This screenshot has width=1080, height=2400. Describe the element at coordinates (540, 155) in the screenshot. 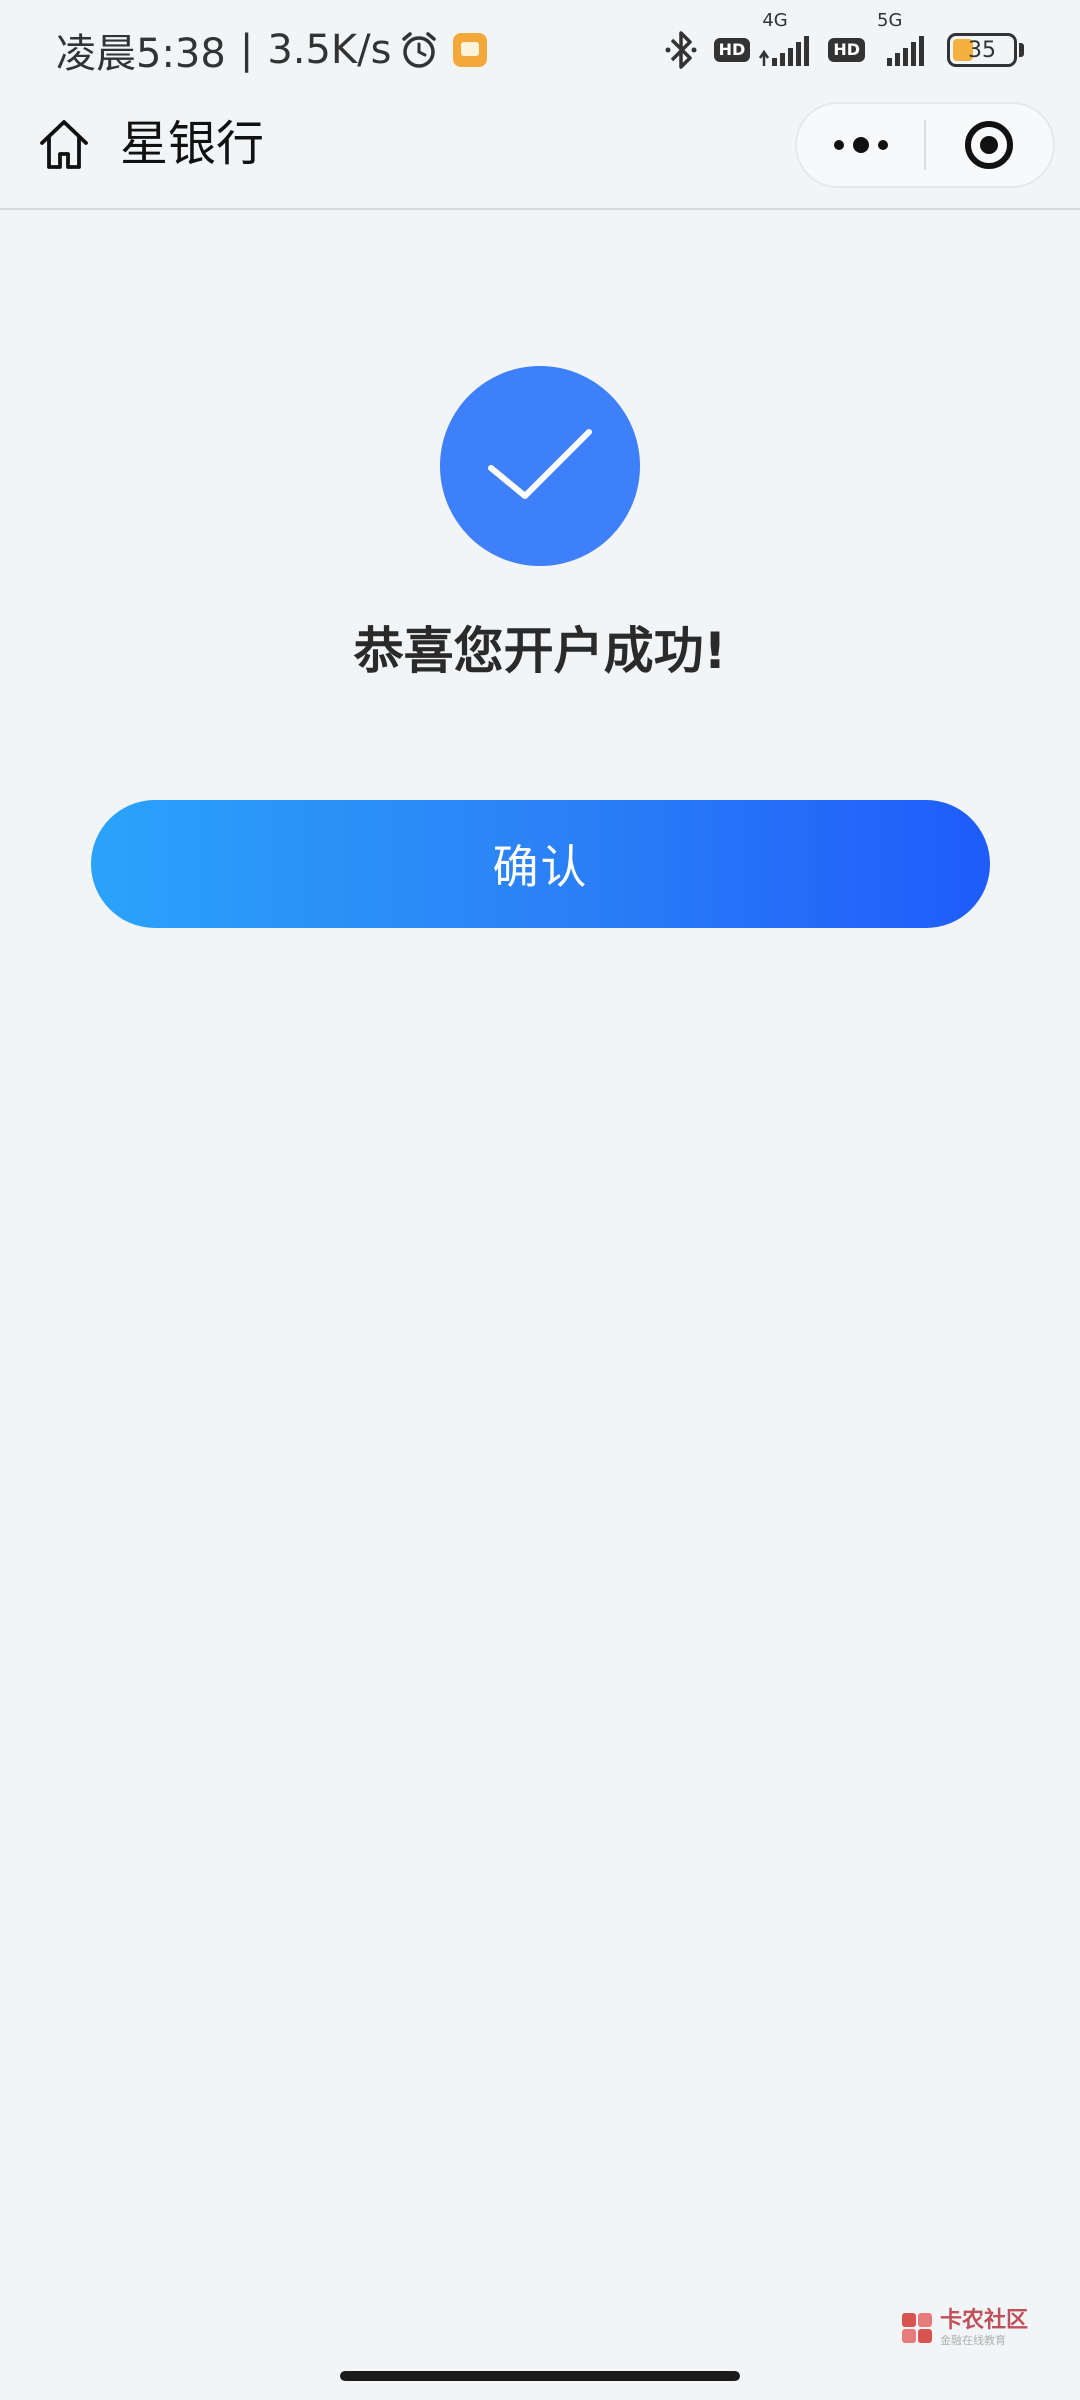

I see `nav-header: 星银行` at that location.